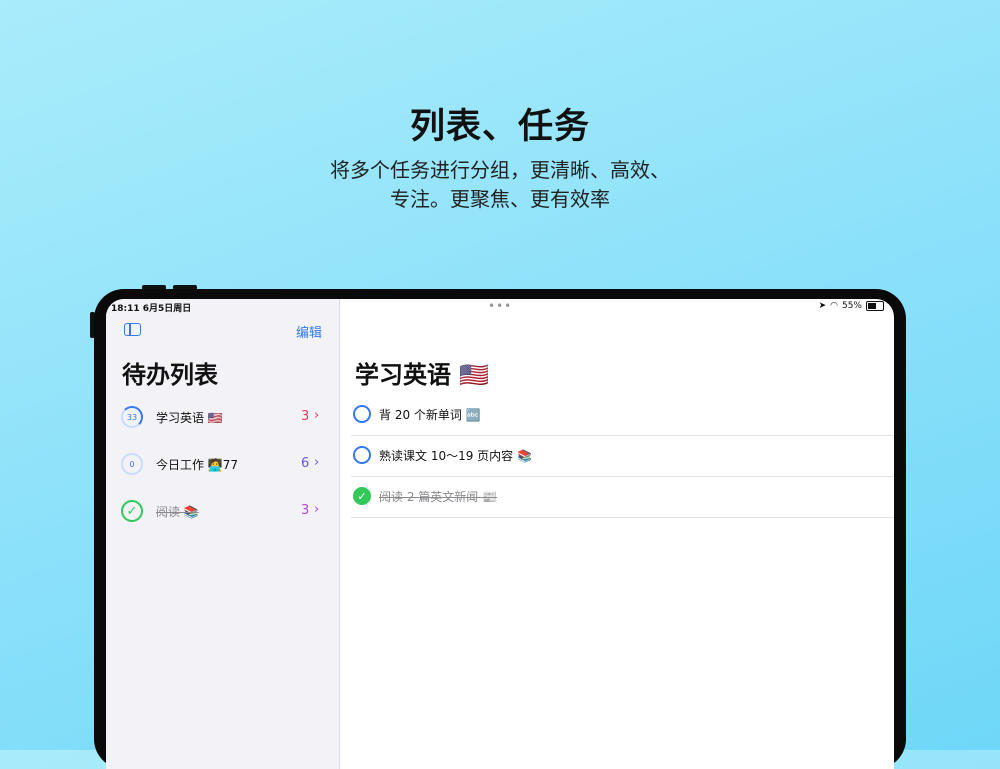 The height and width of the screenshot is (769, 1000). What do you see at coordinates (872, 306) in the screenshot?
I see `battery-level` at bounding box center [872, 306].